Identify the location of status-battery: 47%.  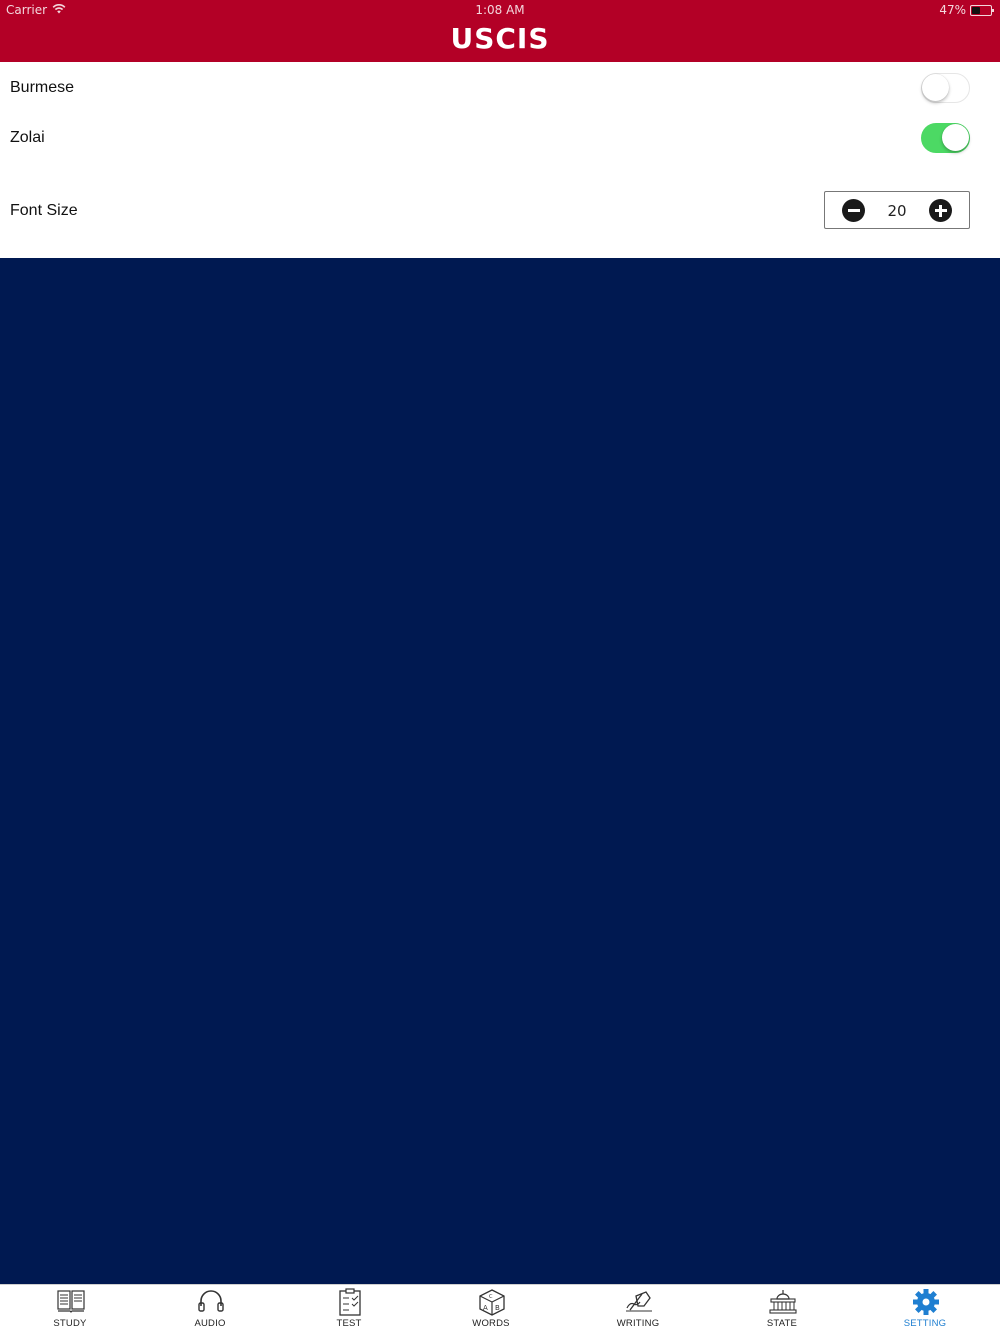
(966, 10).